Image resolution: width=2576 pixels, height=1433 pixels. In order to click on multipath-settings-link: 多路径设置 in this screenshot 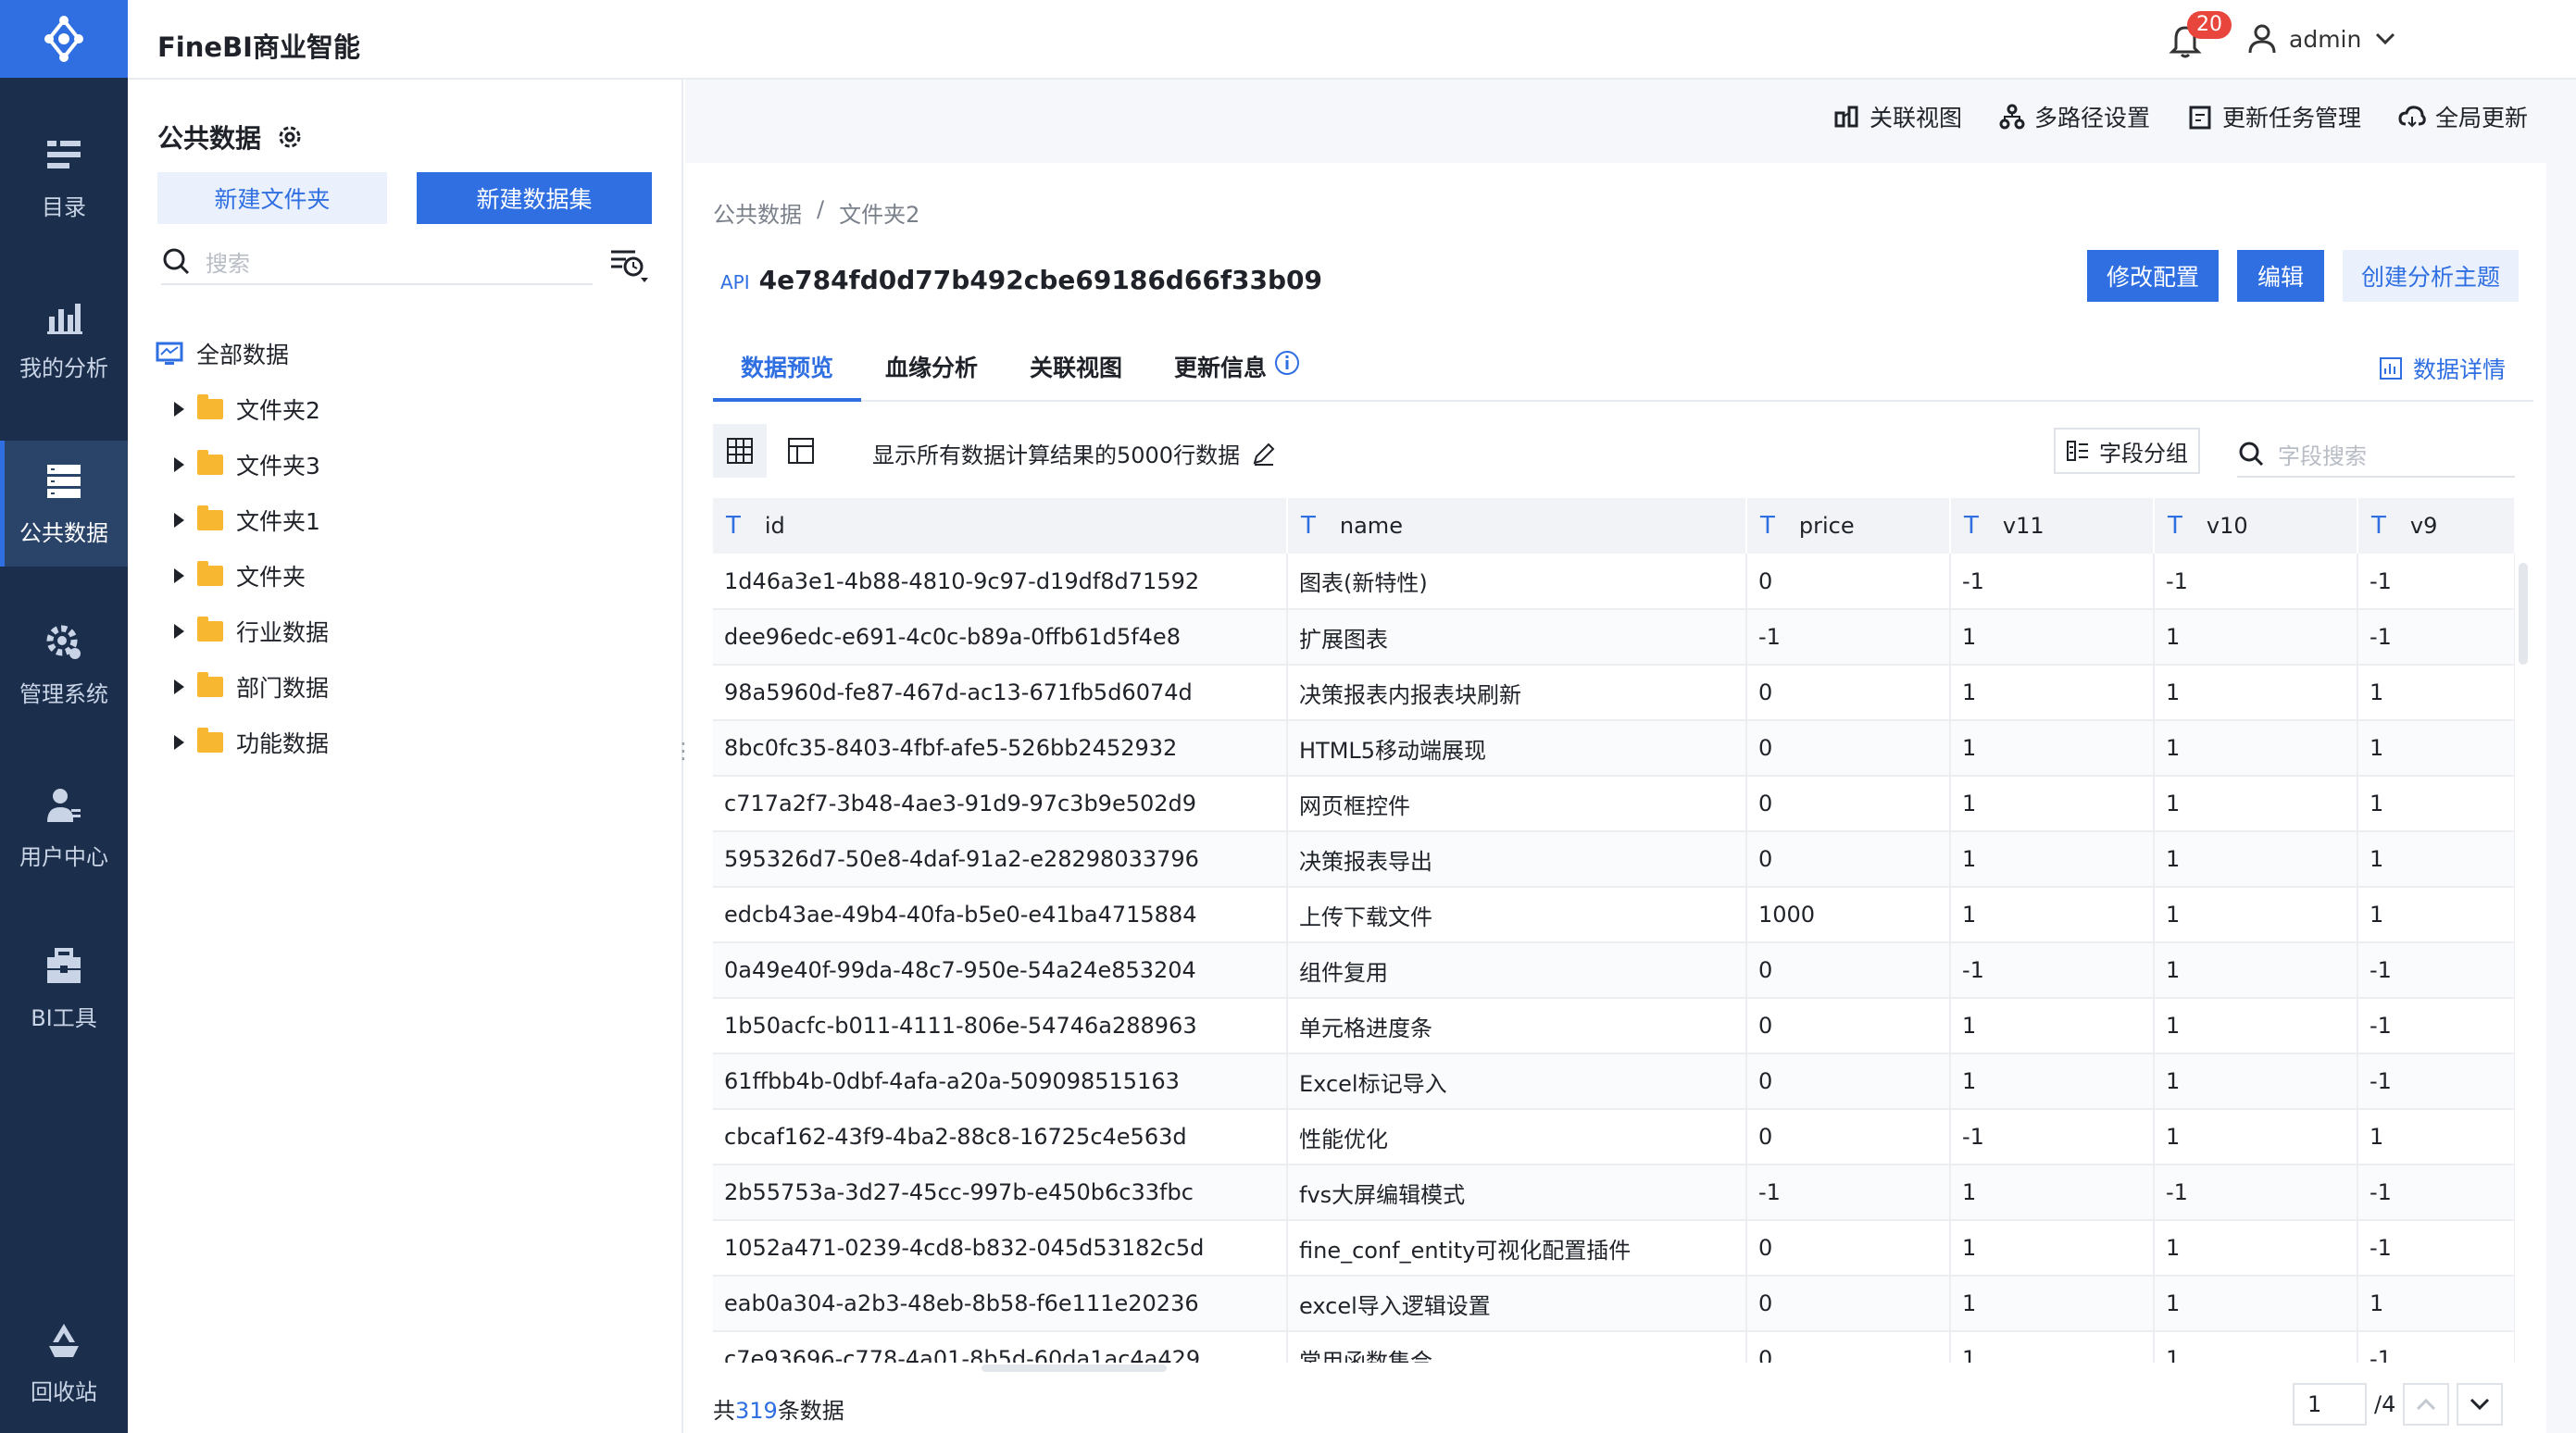, I will do `click(2075, 117)`.